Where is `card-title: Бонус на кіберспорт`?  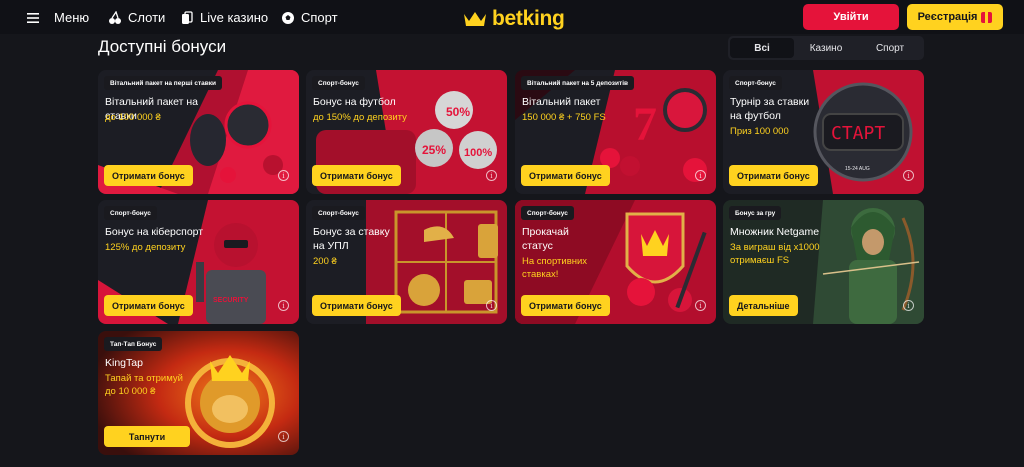
card-title: Бонус на кіберспорт is located at coordinates (154, 232).